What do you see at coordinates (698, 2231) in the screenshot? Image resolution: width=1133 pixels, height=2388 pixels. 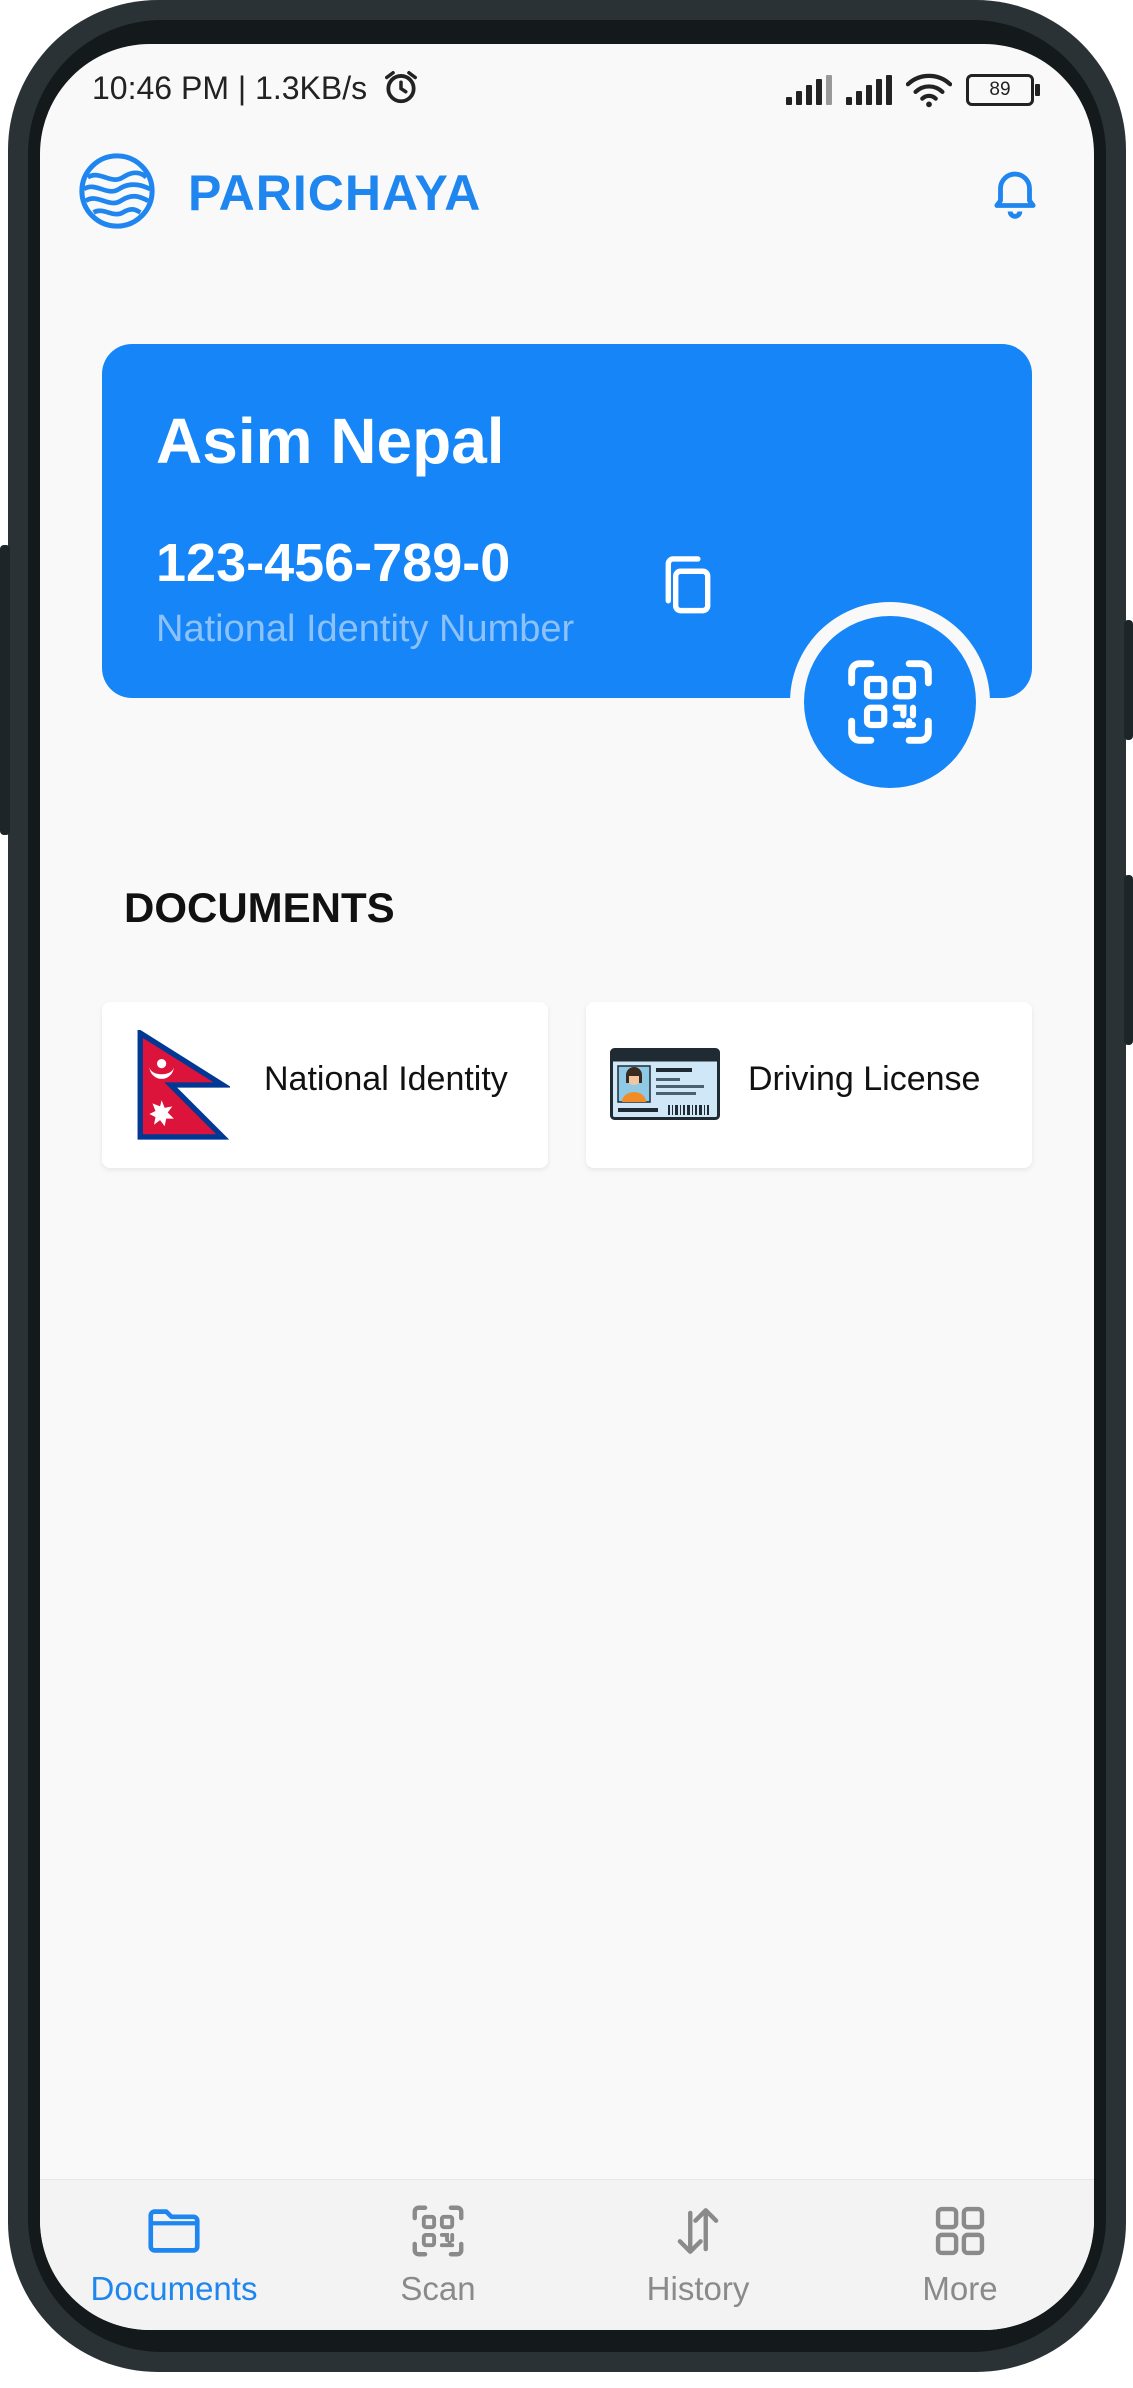 I see `history-arrows-icon` at bounding box center [698, 2231].